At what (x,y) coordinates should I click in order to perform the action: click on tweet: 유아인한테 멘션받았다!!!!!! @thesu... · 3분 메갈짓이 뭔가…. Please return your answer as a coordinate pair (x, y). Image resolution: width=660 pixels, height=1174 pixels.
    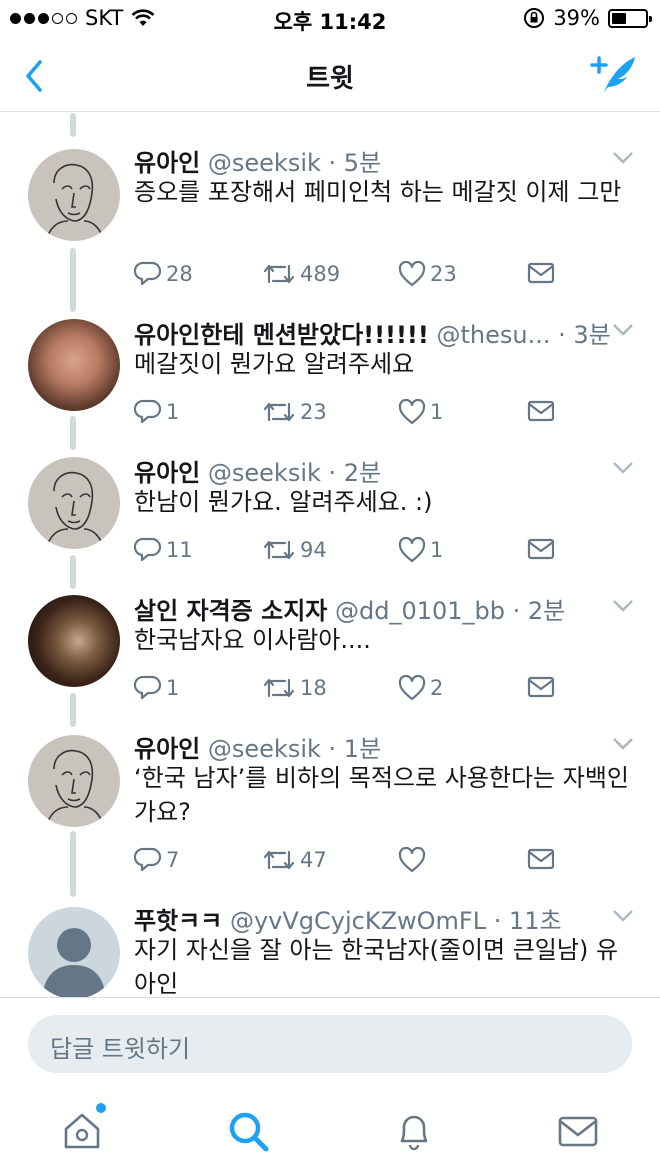
    Looking at the image, I should click on (330, 355).